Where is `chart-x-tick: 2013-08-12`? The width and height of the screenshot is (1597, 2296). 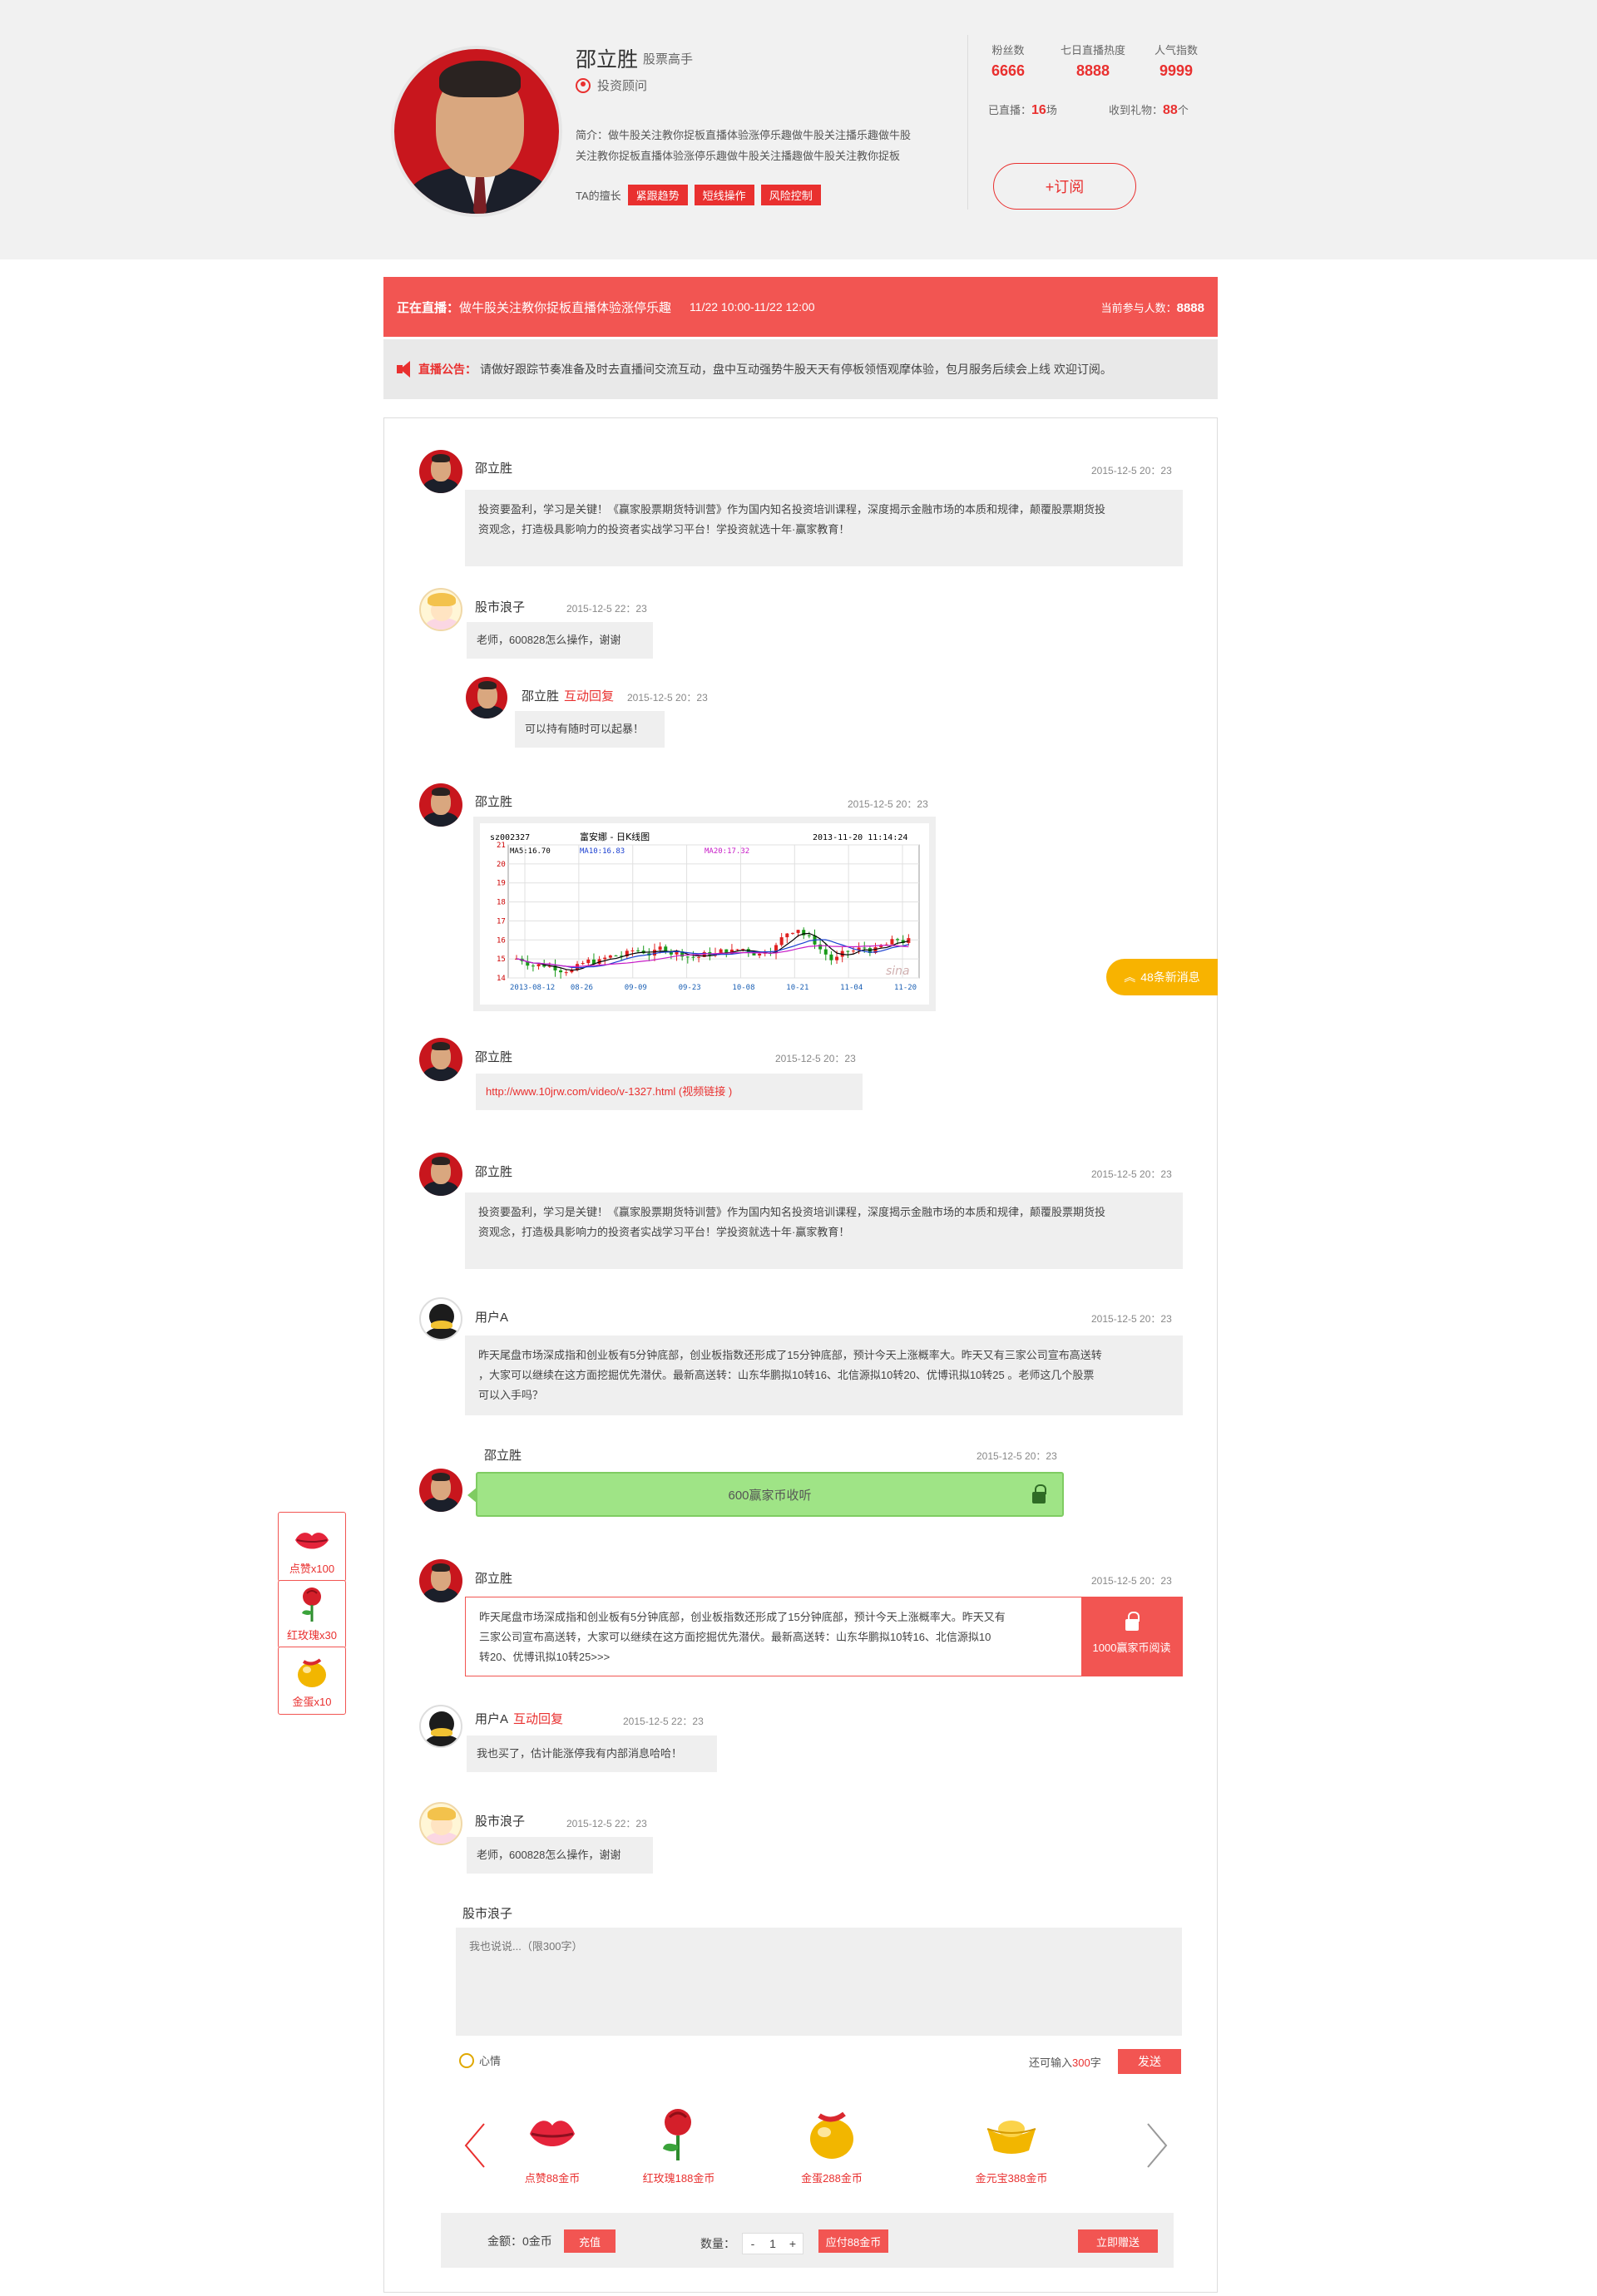
chart-x-tick: 2013-08-12 is located at coordinates (532, 988).